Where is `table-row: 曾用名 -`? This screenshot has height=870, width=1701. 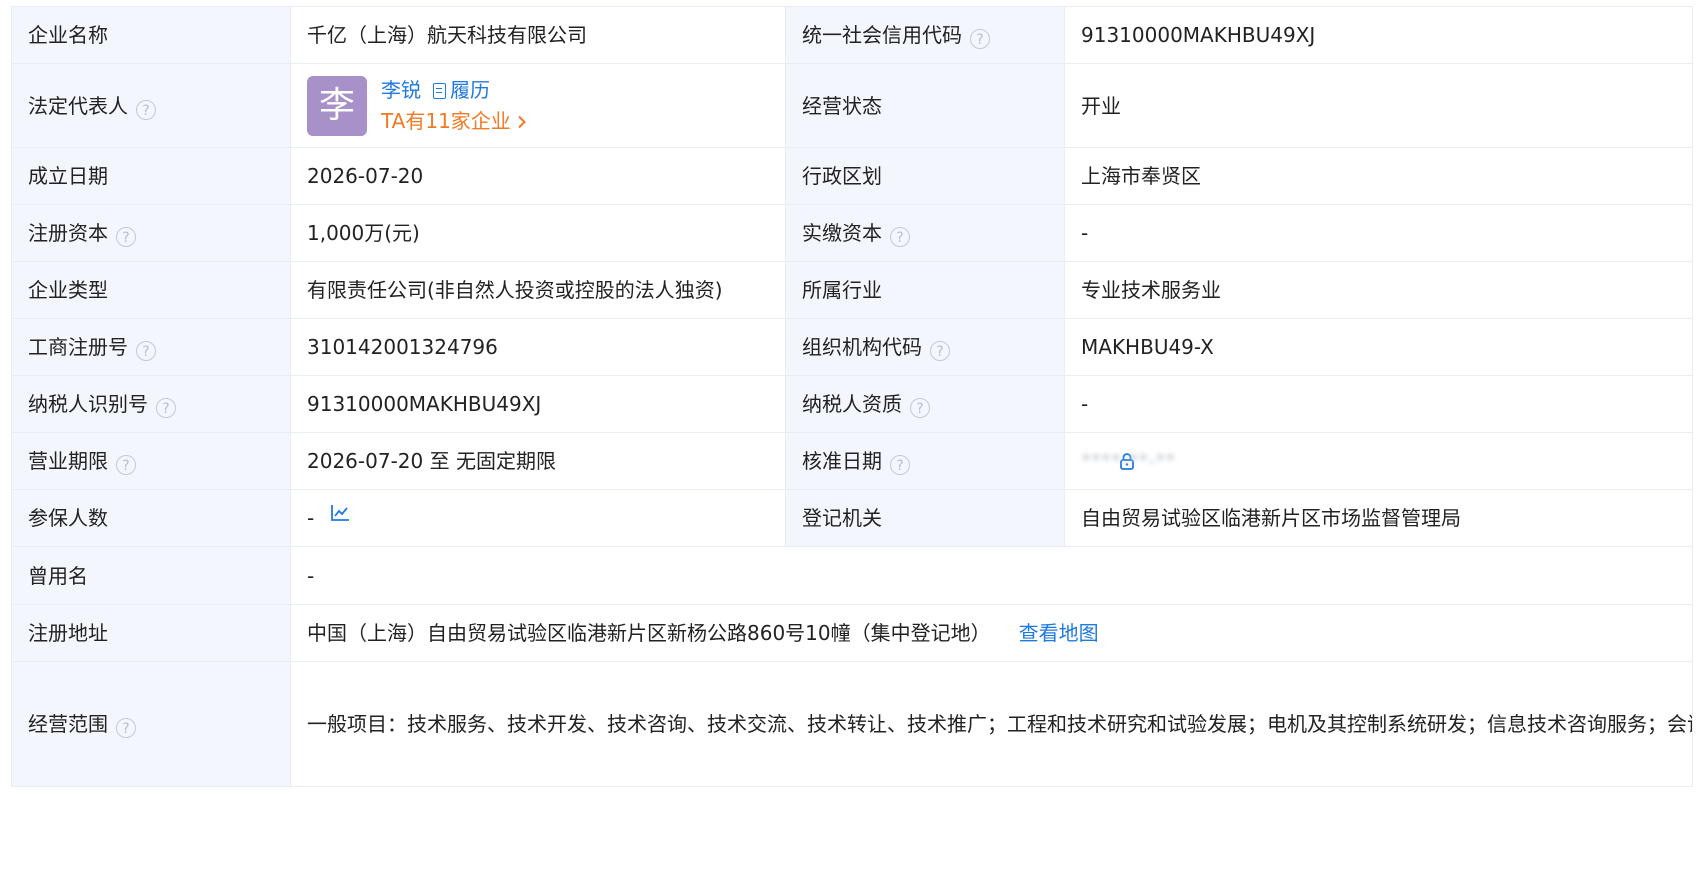
table-row: 曾用名 - is located at coordinates (852, 575).